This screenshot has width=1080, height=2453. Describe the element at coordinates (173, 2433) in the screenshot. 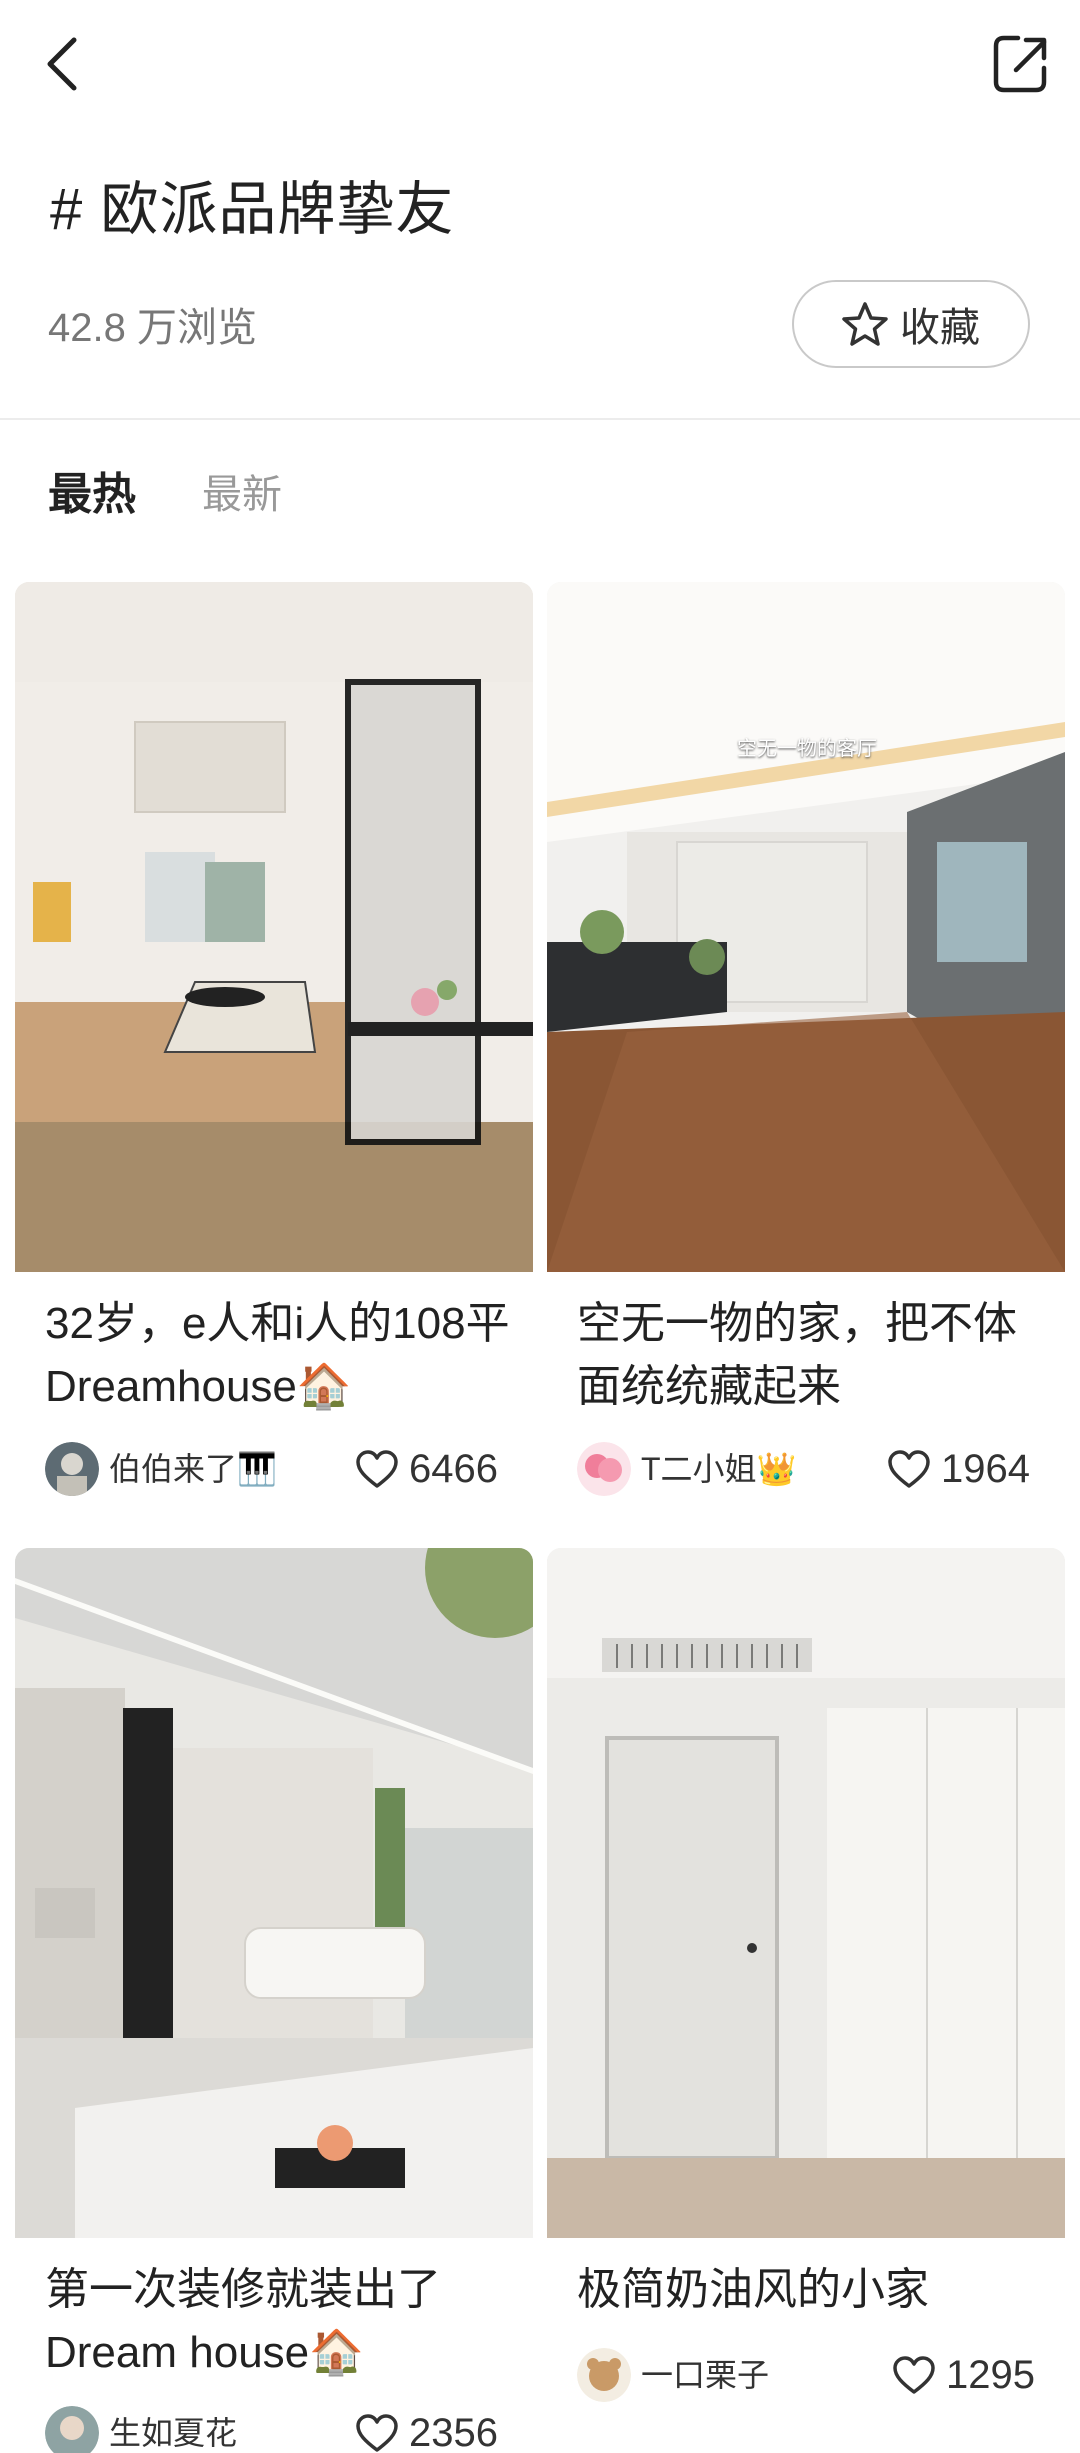

I see `author-name: 生如夏花` at that location.